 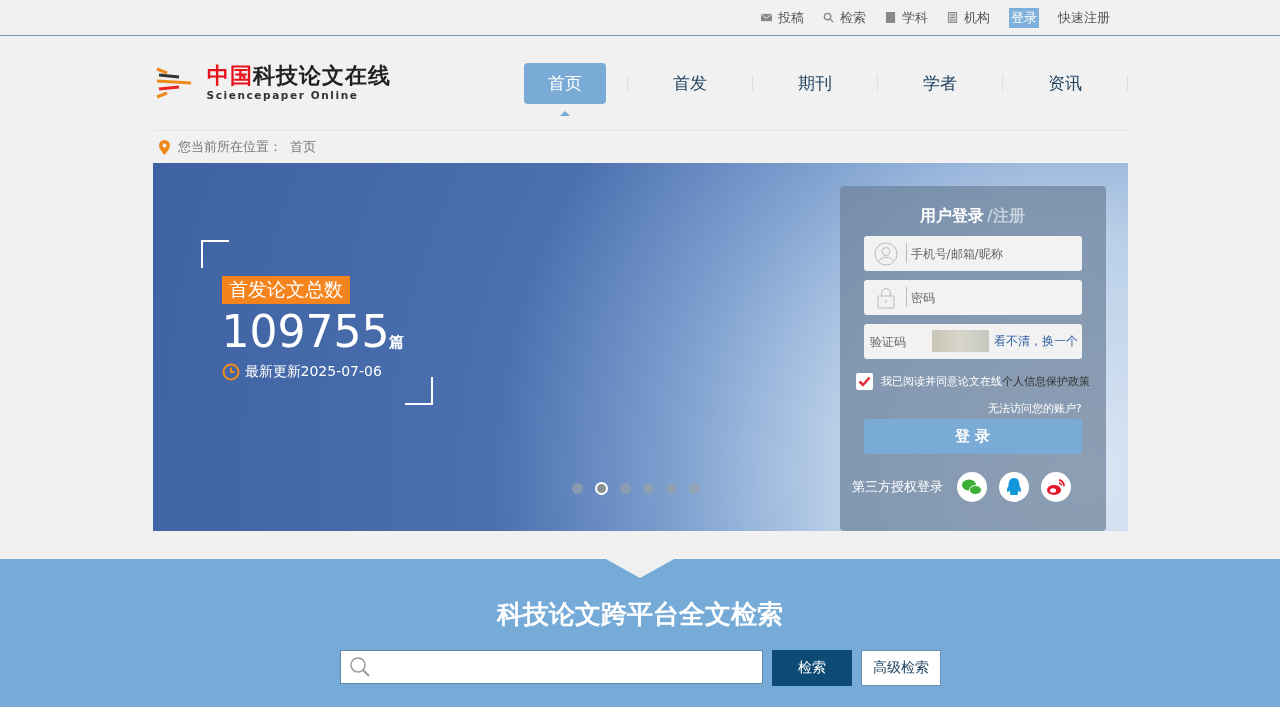 What do you see at coordinates (640, 568) in the screenshot?
I see `pointer-notch` at bounding box center [640, 568].